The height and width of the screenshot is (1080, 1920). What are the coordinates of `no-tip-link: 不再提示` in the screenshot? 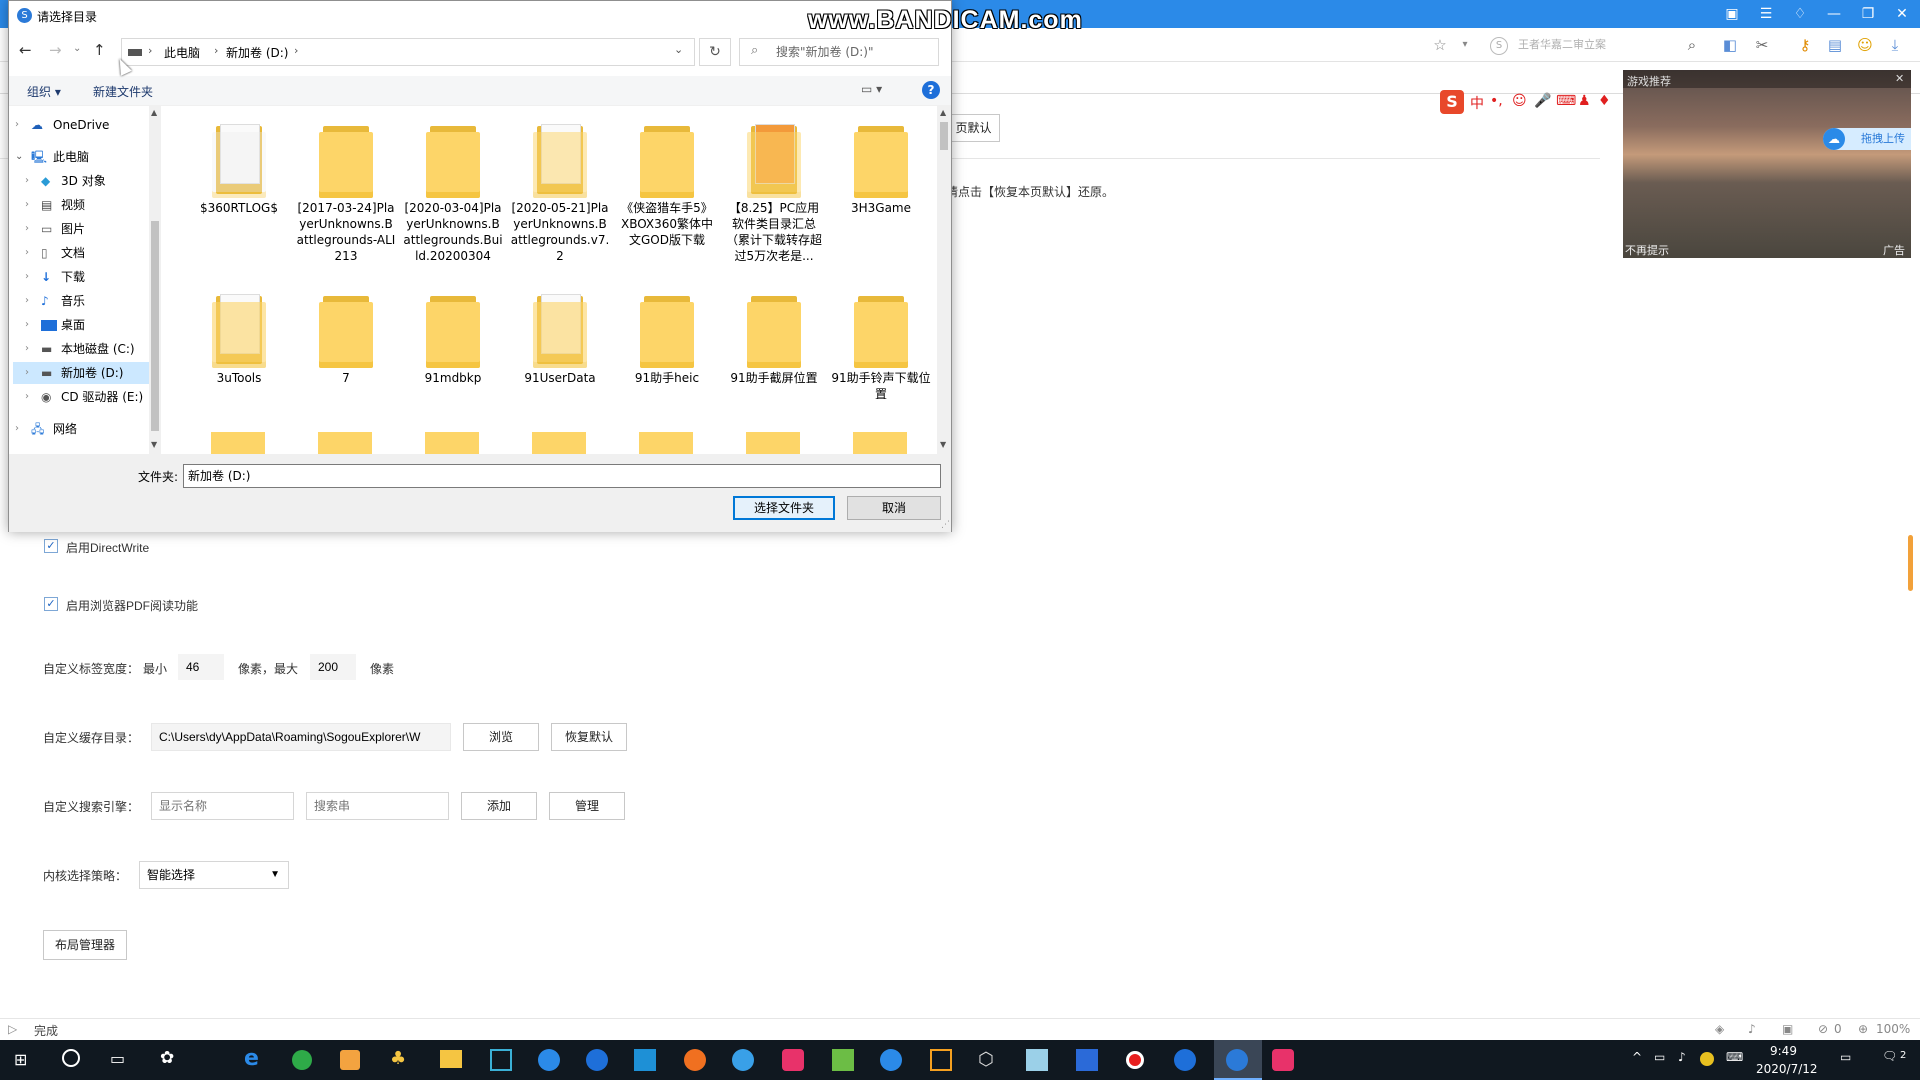 It's located at (1647, 250).